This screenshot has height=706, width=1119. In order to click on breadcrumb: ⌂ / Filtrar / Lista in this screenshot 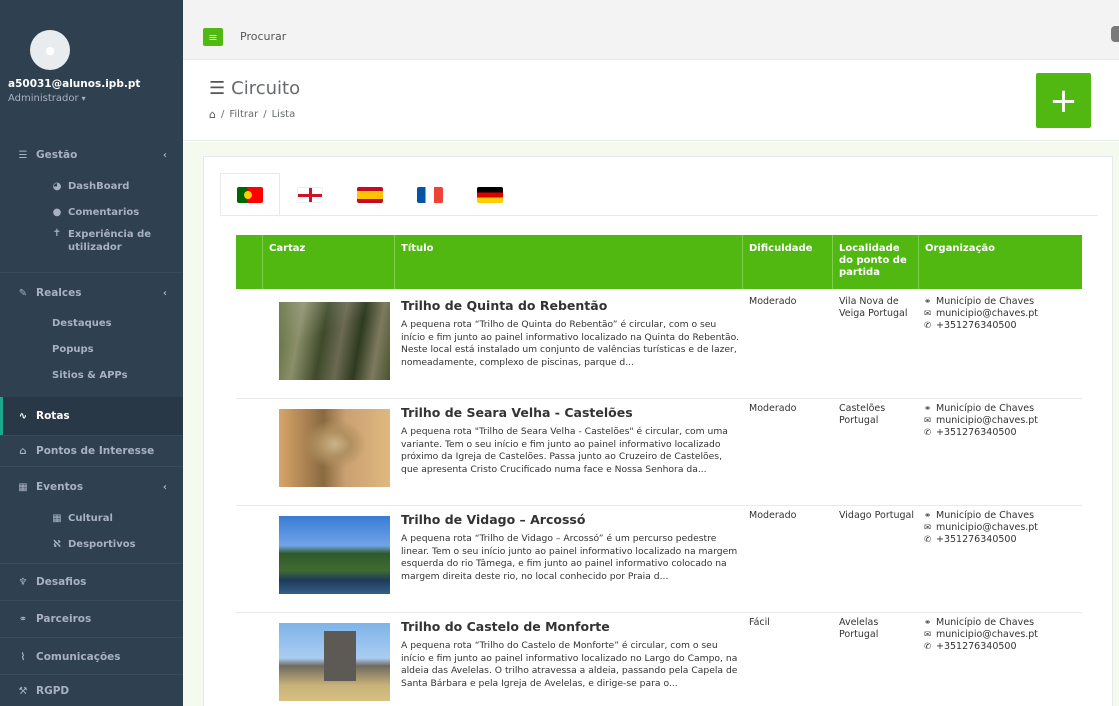, I will do `click(252, 114)`.